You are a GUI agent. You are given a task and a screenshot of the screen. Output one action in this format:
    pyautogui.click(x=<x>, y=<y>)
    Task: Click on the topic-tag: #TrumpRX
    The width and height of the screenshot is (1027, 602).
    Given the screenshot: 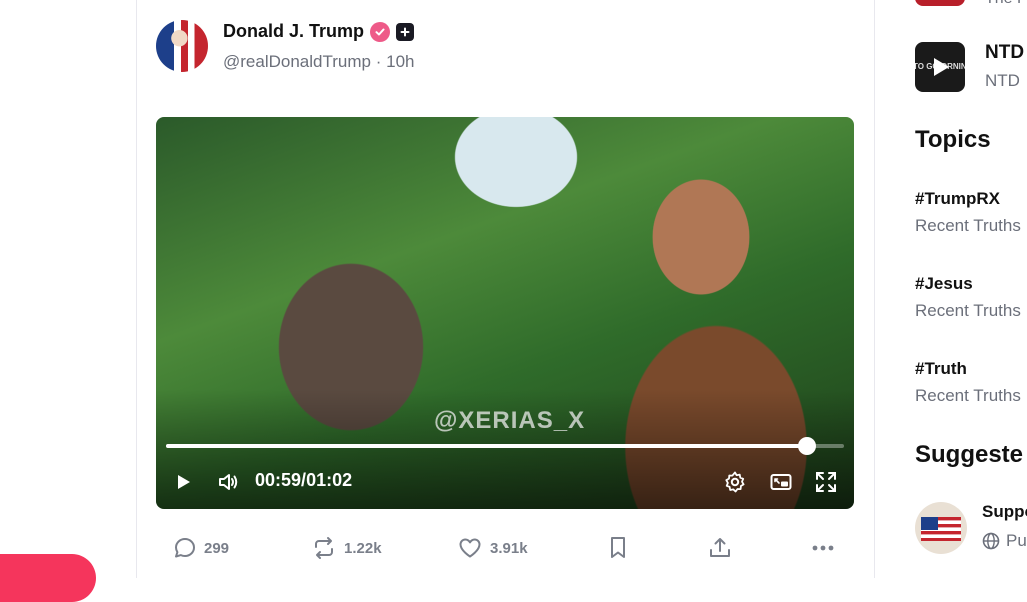 What is the action you would take?
    pyautogui.click(x=957, y=199)
    